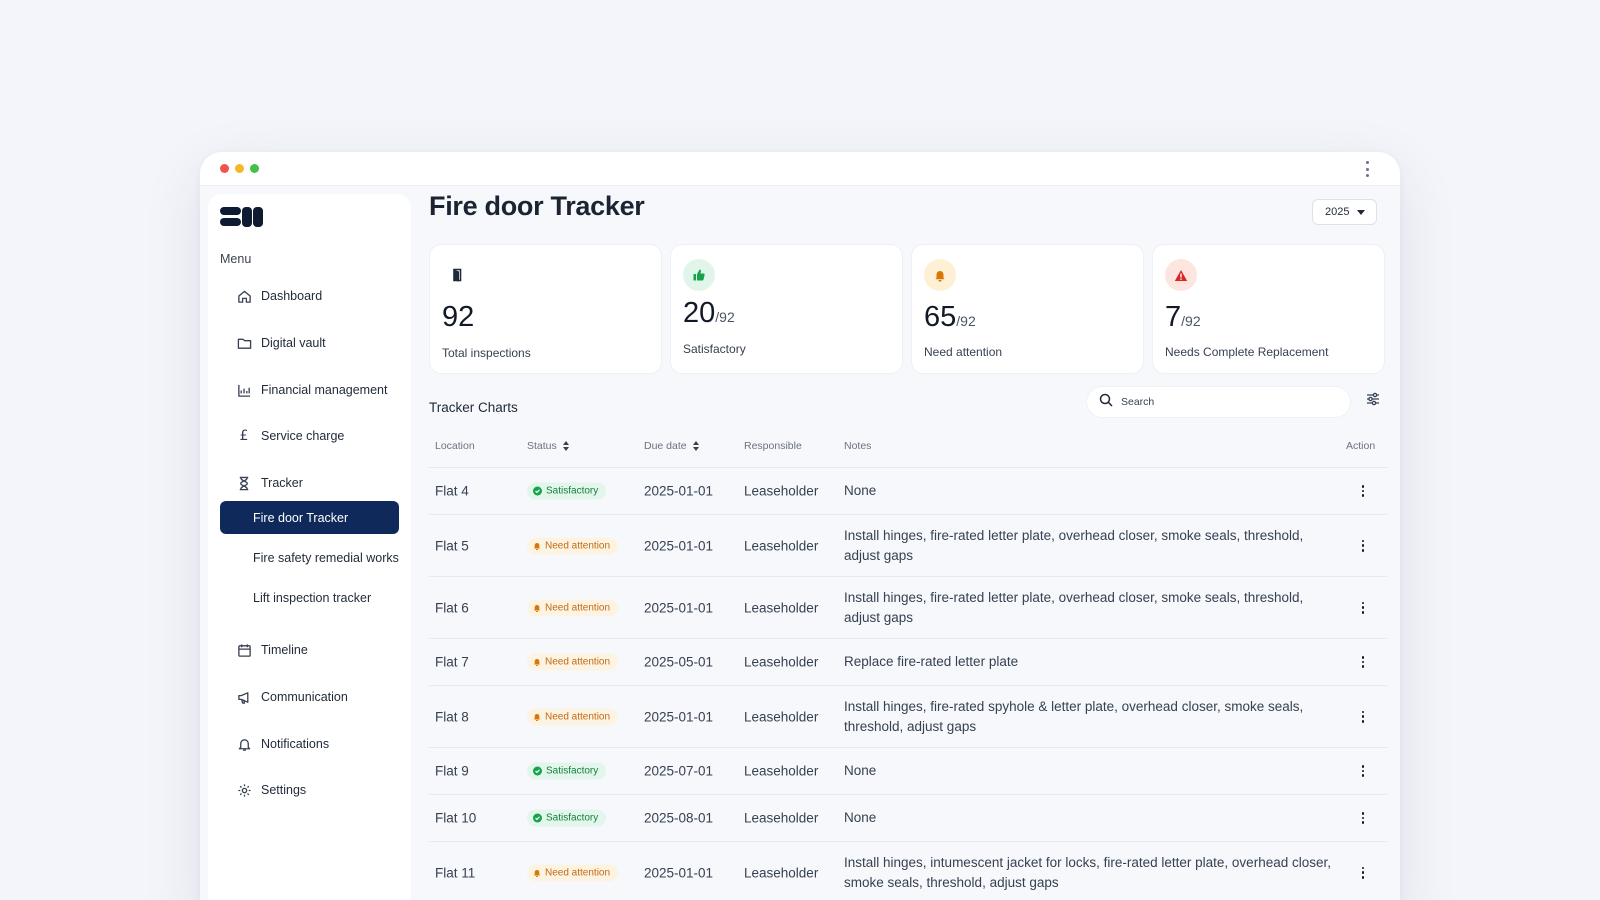  What do you see at coordinates (309, 517) in the screenshot?
I see `sidebar-subitem-fire-door-tracker: Fire door Tracker` at bounding box center [309, 517].